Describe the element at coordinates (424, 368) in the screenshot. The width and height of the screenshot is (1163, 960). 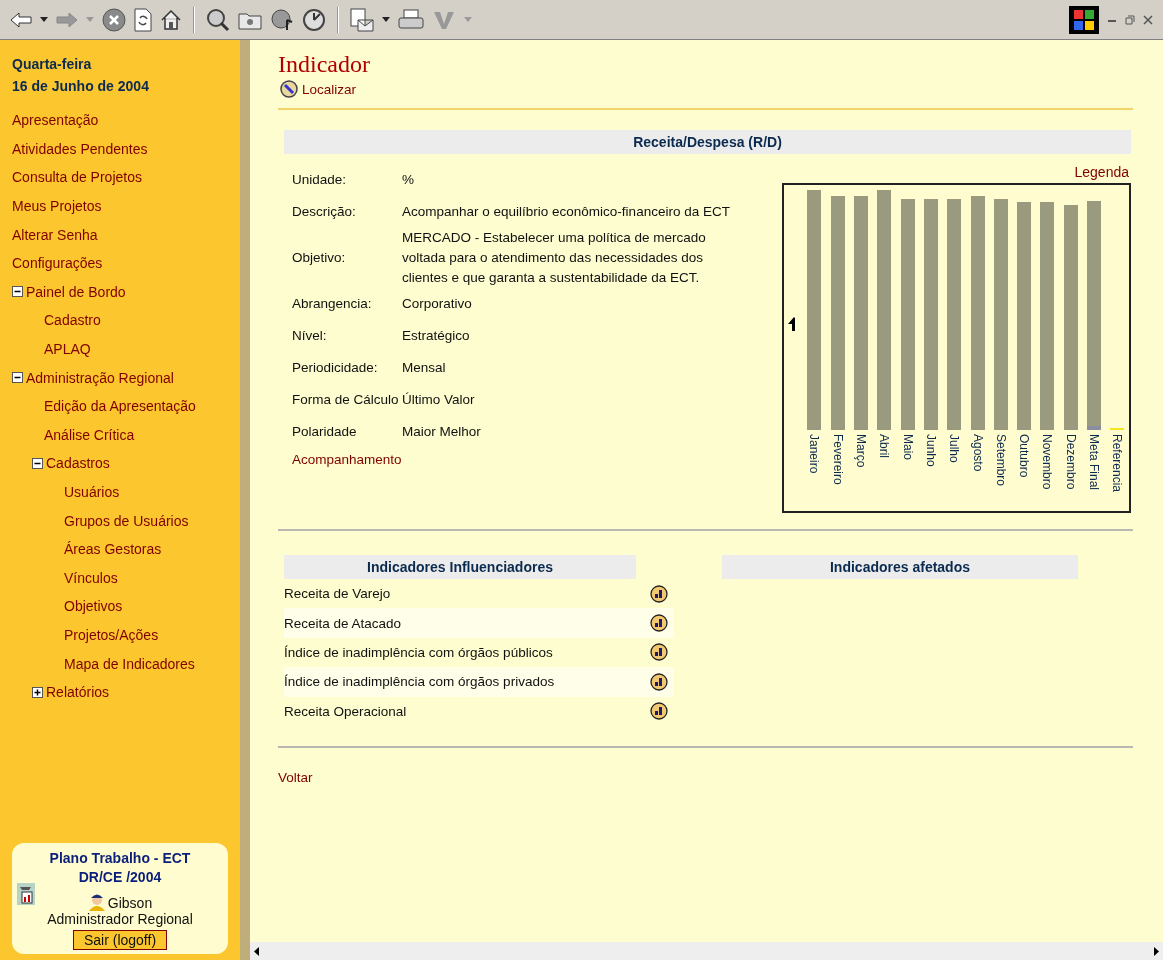
I see `field-value: Mensal` at that location.